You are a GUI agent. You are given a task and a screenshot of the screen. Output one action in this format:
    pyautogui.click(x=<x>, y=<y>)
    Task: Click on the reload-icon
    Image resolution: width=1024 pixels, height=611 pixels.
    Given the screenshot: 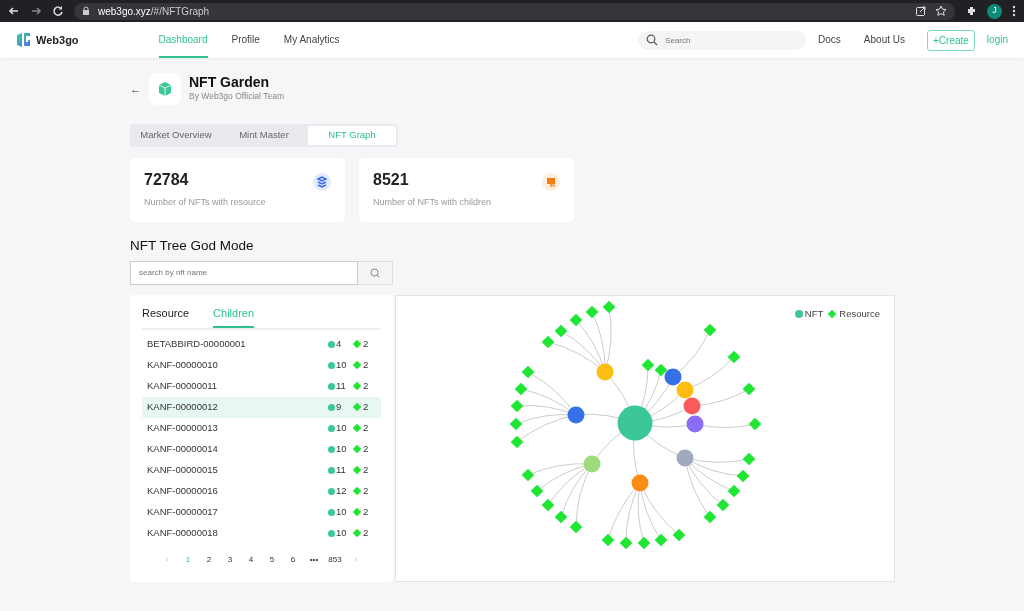 What is the action you would take?
    pyautogui.click(x=58, y=11)
    